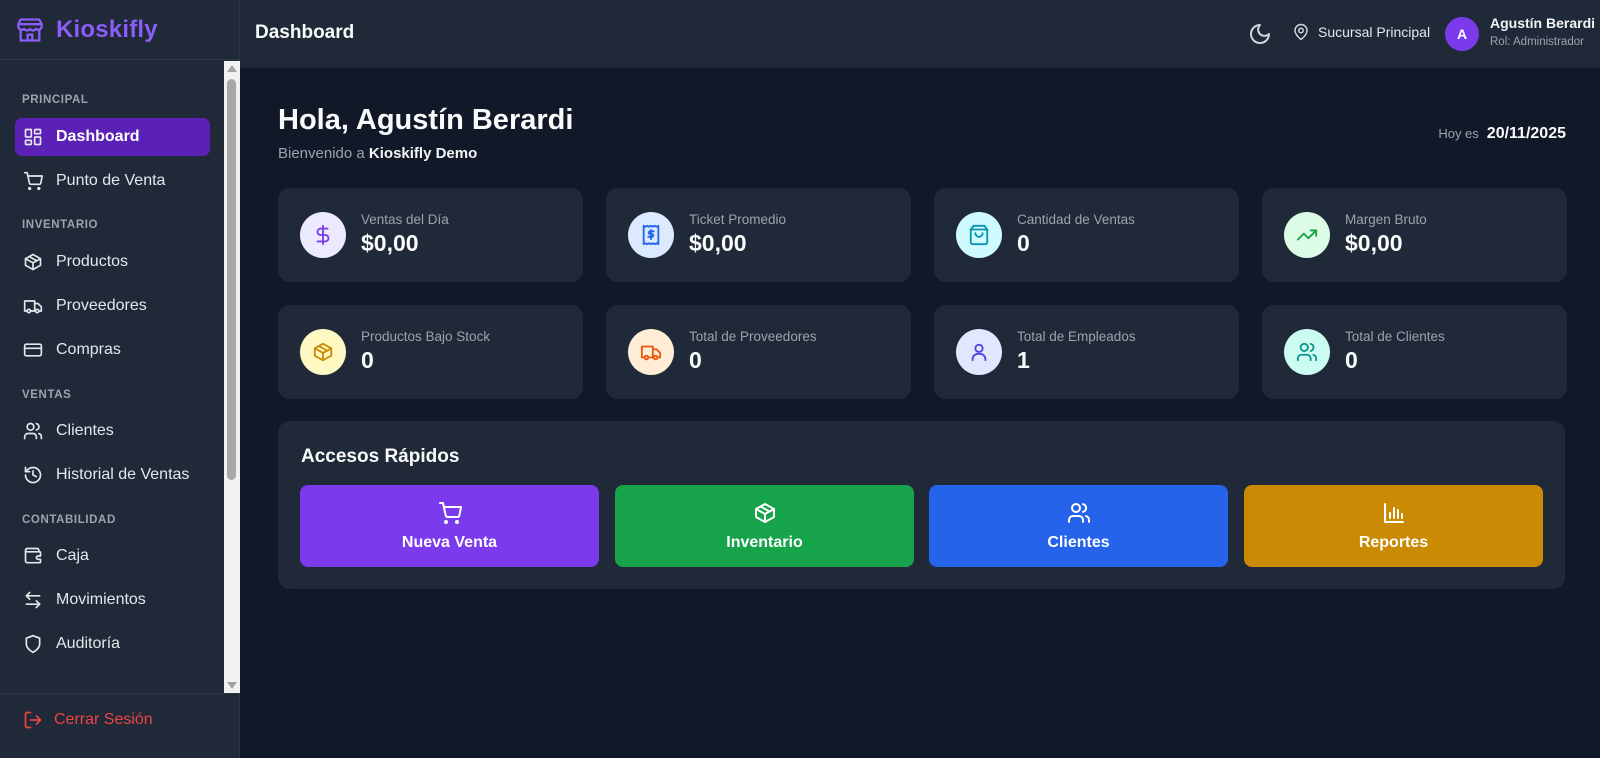 The width and height of the screenshot is (1600, 758). What do you see at coordinates (1386, 219) in the screenshot?
I see `stat-label: Margen Bruto` at bounding box center [1386, 219].